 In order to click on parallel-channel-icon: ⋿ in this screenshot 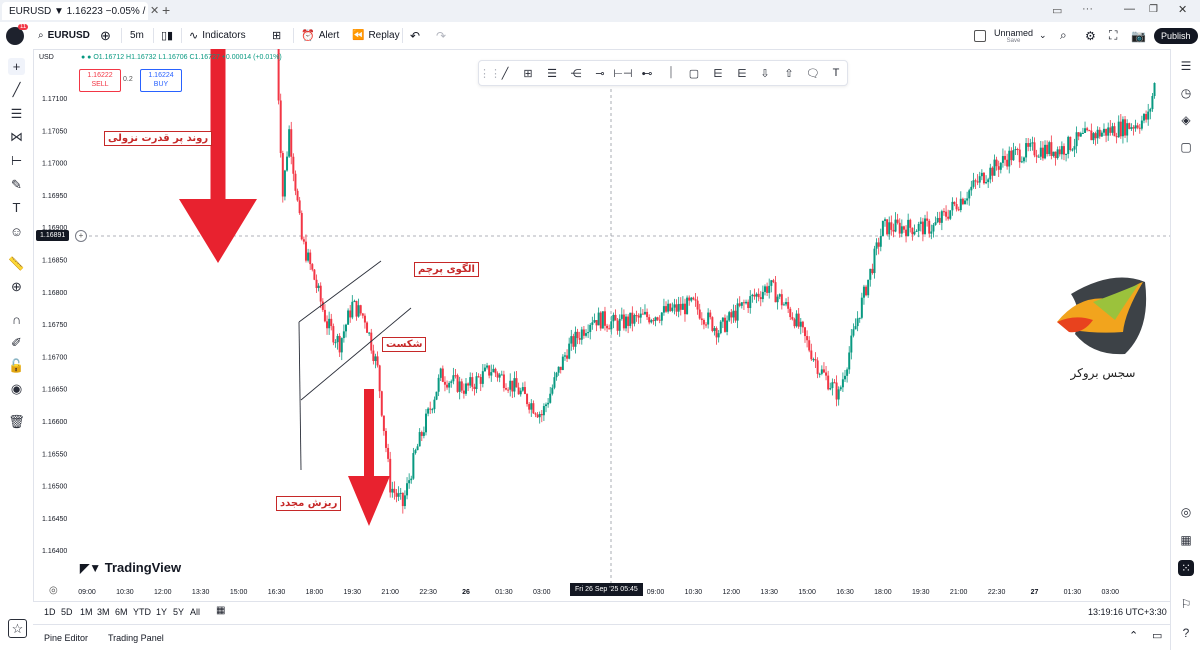, I will do `click(742, 73)`.